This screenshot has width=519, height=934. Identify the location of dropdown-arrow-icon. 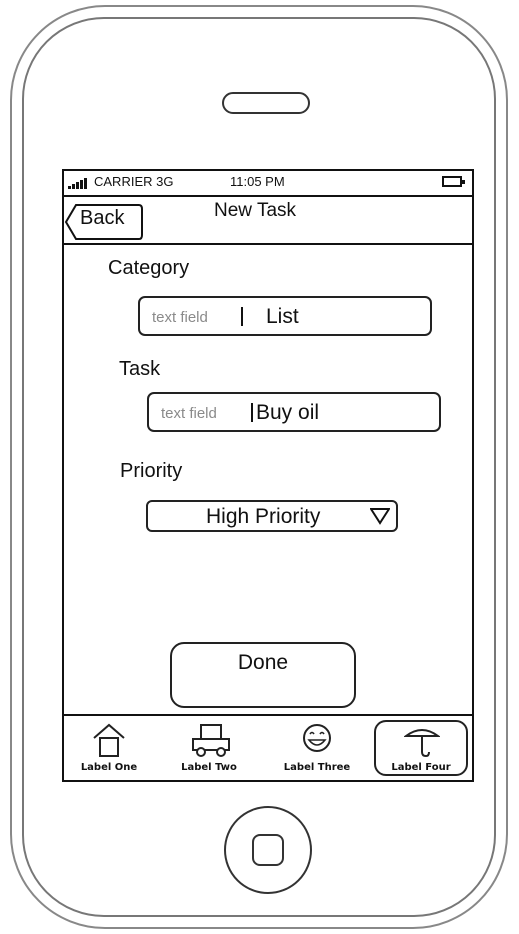
(380, 516).